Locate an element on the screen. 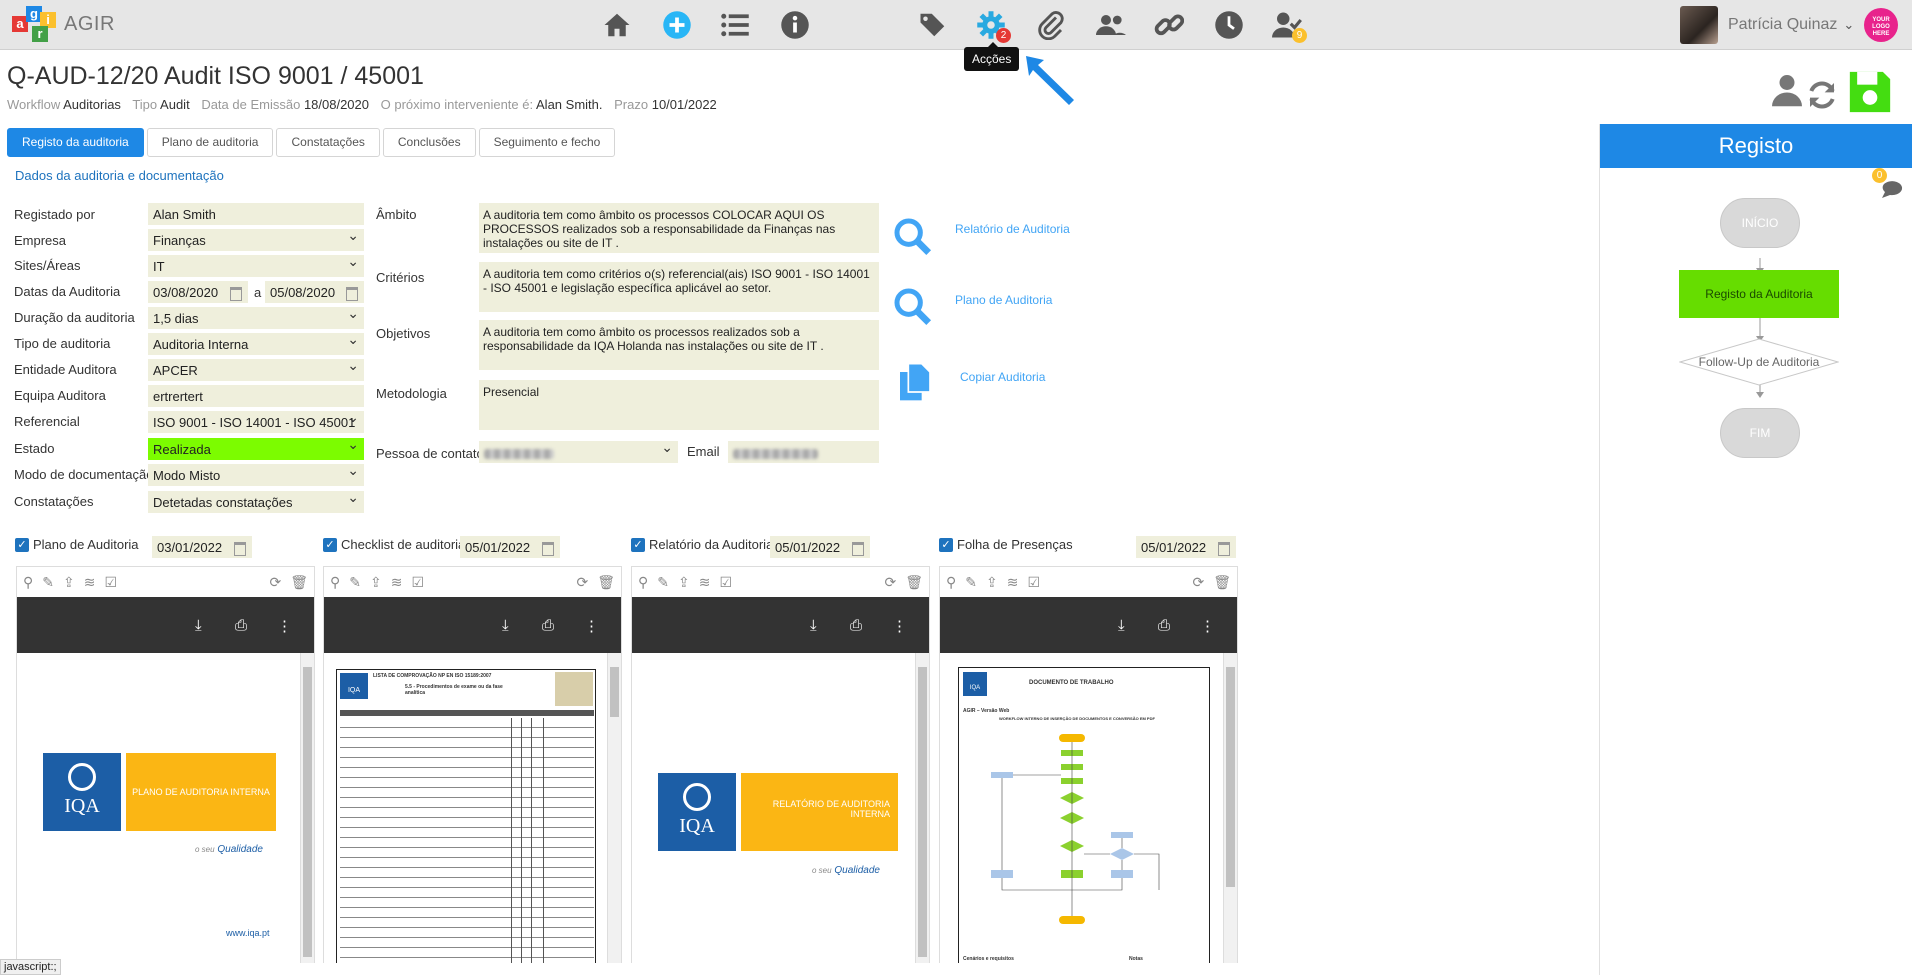 This screenshot has height=975, width=1912. date-from-field: 03/08/2020 is located at coordinates (198, 292).